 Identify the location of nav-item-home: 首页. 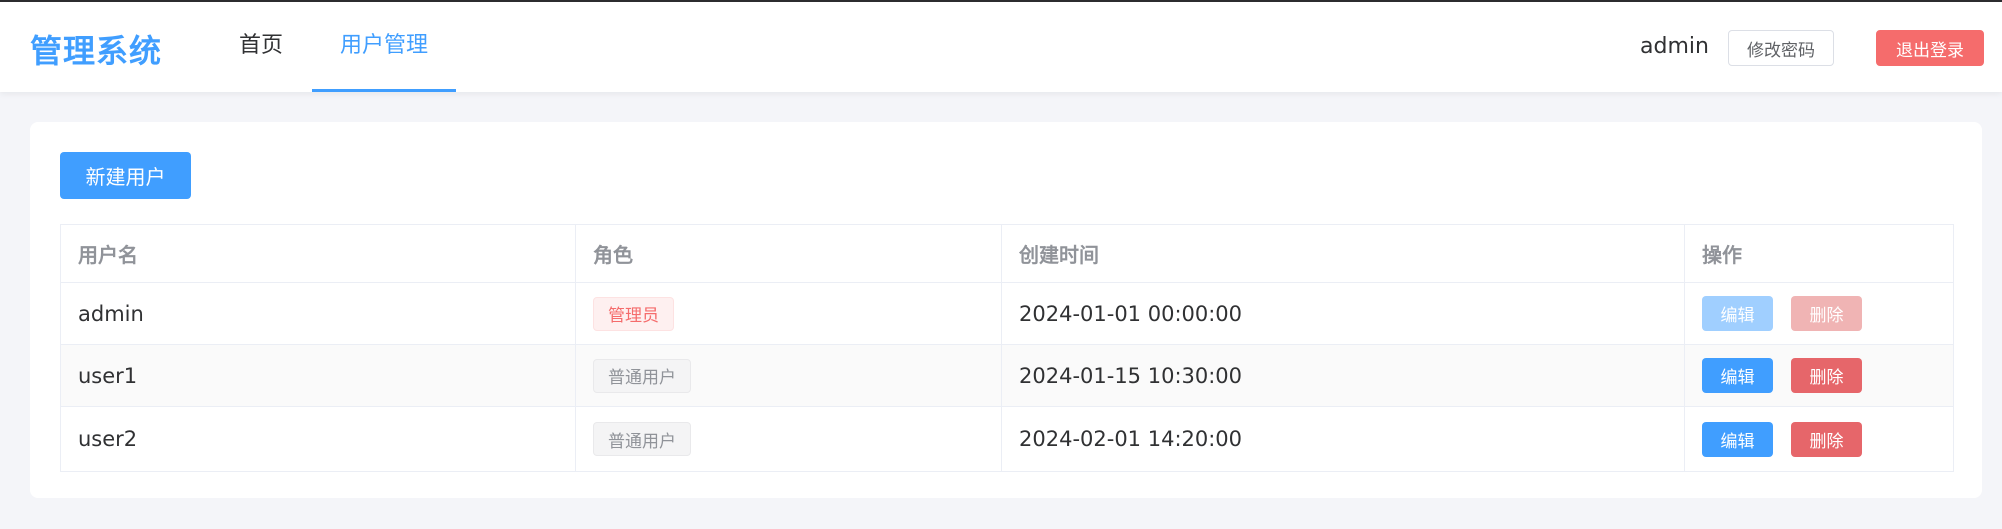
(261, 47).